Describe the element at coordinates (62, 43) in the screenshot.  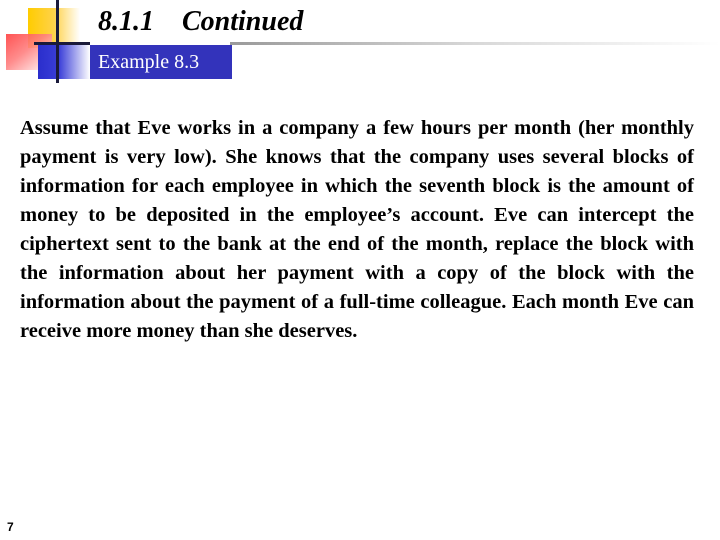
I see `horizontal-line` at that location.